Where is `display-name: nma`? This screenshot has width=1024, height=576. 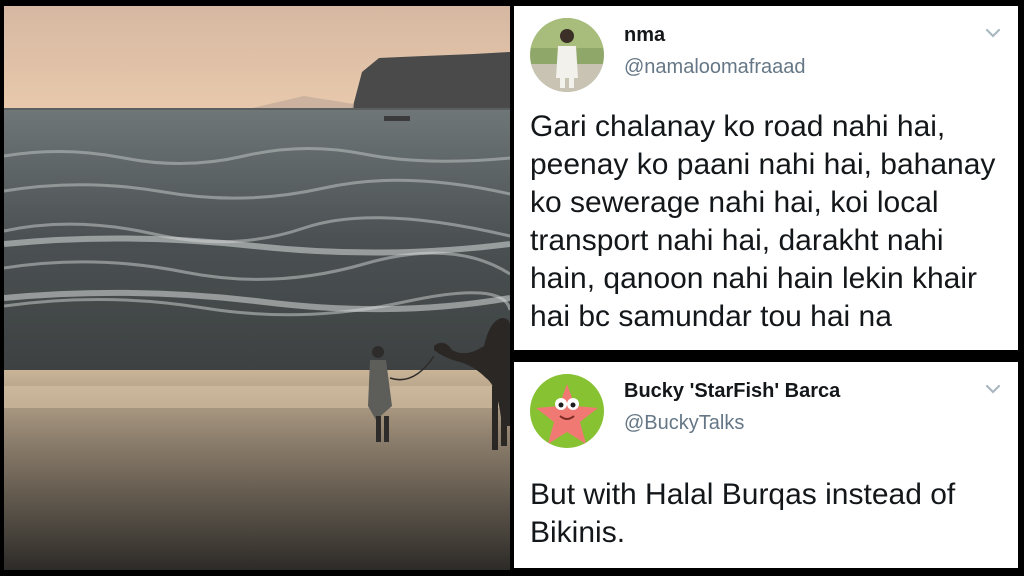 display-name: nma is located at coordinates (644, 35).